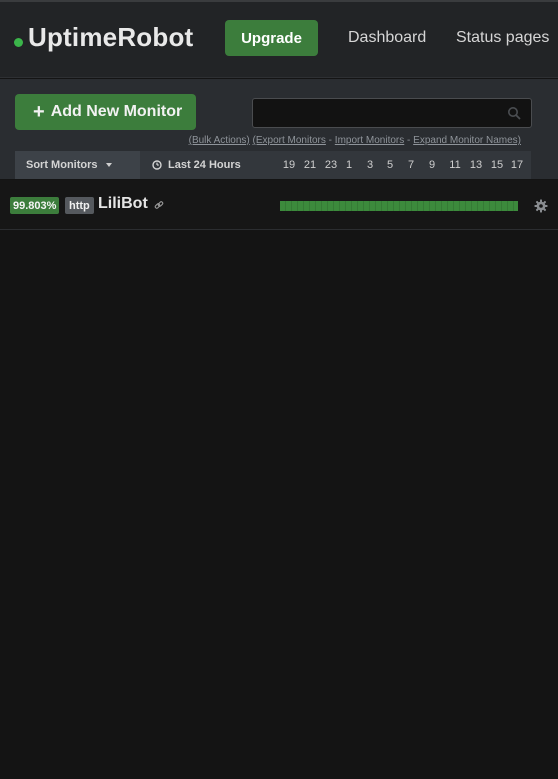 The image size is (558, 779). Describe the element at coordinates (369, 140) in the screenshot. I see `import-monitors-link: Import Monitors` at that location.